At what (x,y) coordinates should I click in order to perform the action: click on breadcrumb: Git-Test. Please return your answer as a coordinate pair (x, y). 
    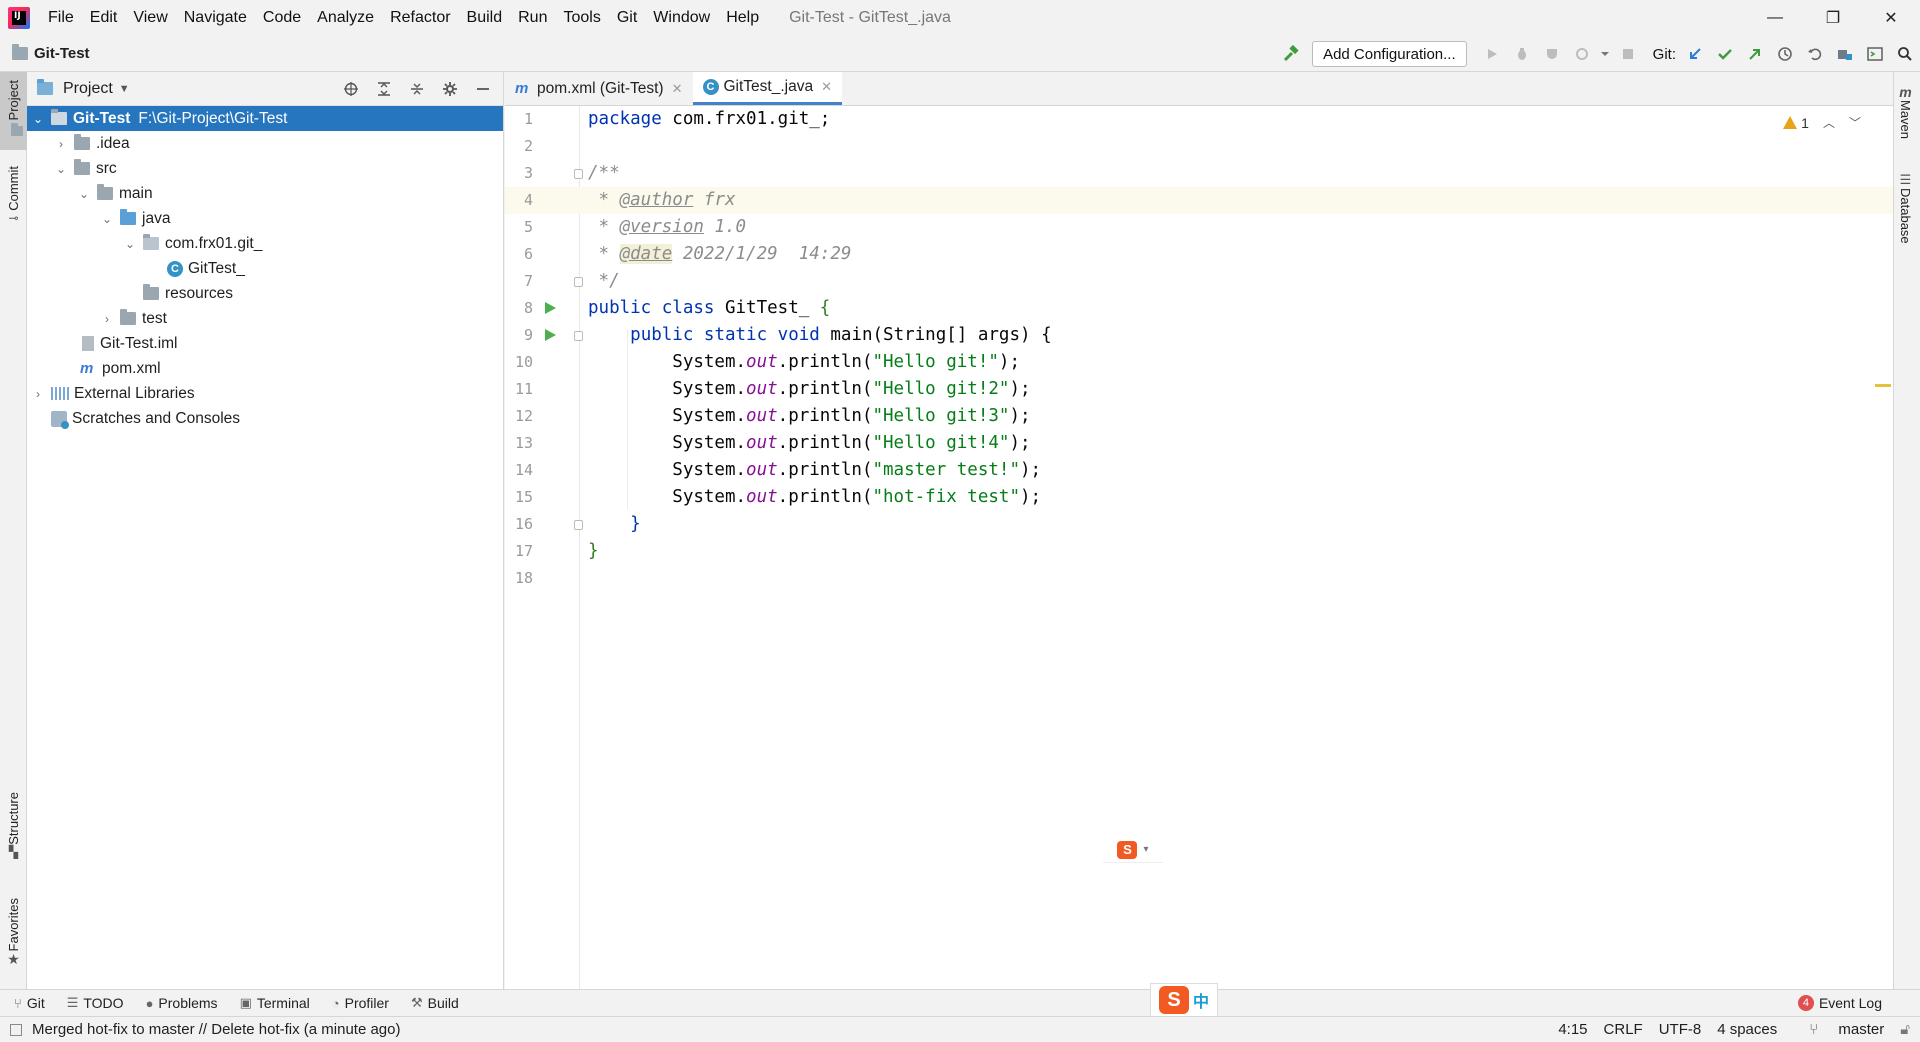
    Looking at the image, I should click on (51, 53).